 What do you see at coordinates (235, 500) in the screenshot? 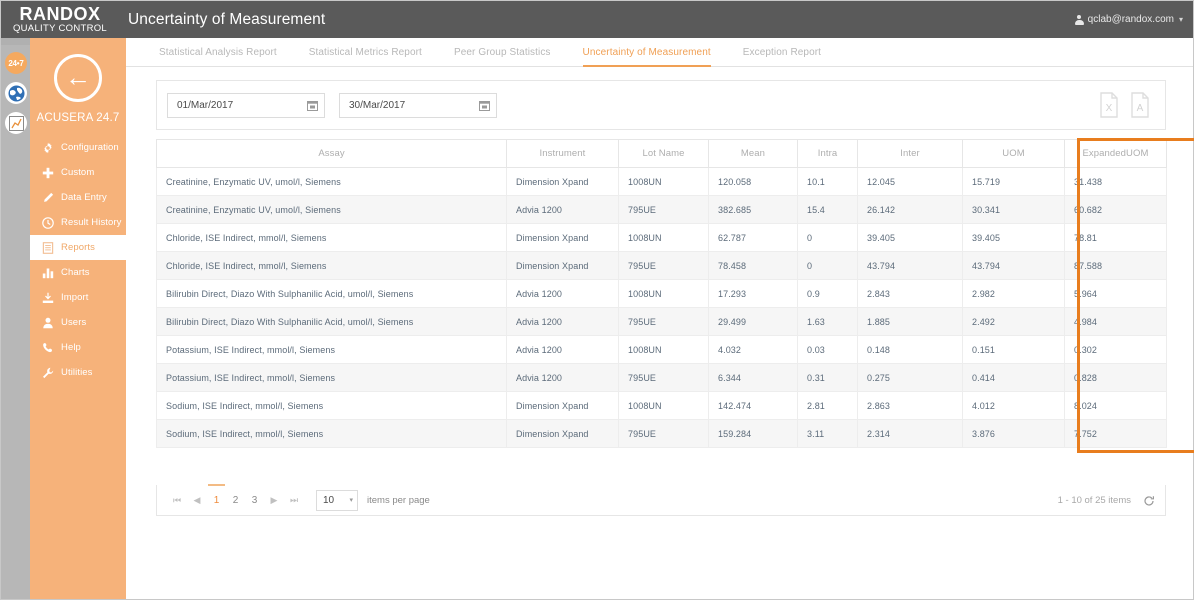
I see `page-button-2: 2` at bounding box center [235, 500].